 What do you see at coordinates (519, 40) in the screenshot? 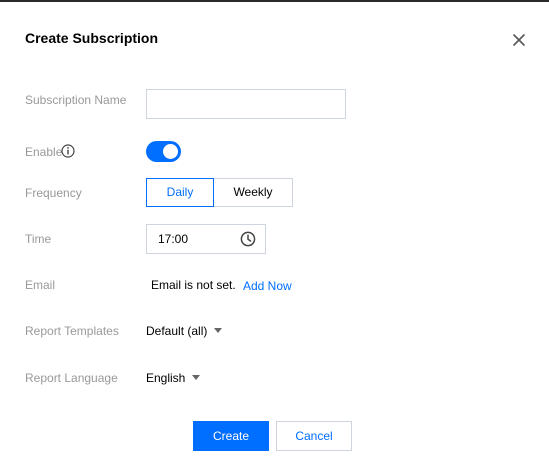
I see `close-icon` at bounding box center [519, 40].